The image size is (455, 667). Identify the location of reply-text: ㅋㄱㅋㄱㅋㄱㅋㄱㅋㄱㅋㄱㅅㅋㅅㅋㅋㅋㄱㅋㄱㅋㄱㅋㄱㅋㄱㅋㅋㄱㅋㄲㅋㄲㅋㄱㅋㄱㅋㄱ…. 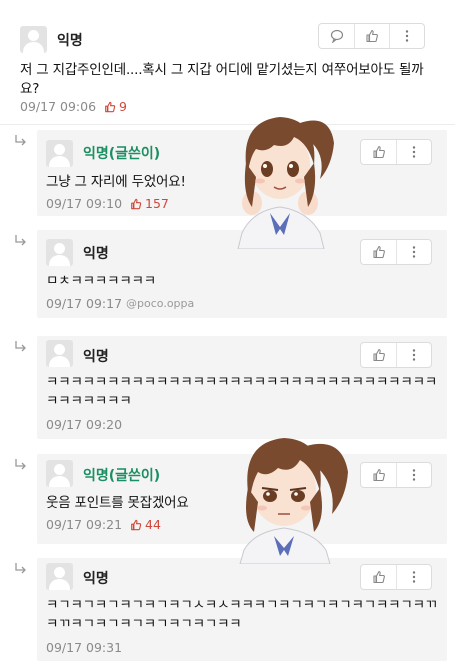
(242, 614).